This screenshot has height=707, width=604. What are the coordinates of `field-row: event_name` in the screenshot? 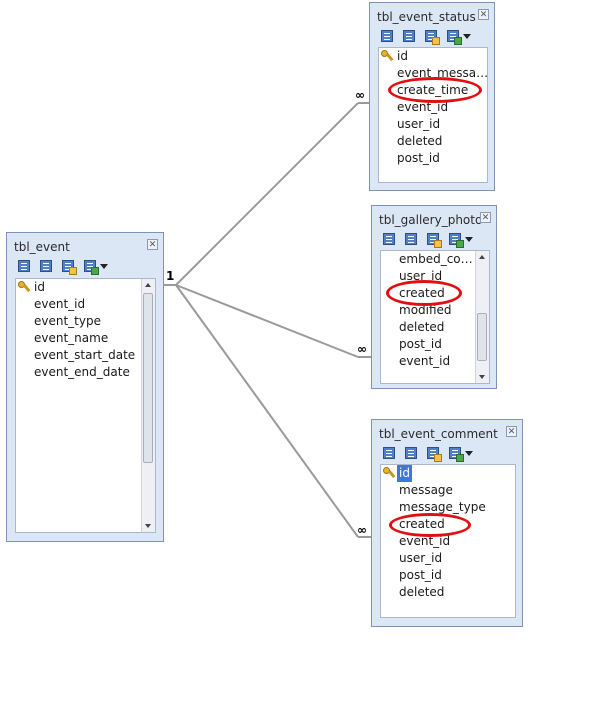 It's located at (85, 338).